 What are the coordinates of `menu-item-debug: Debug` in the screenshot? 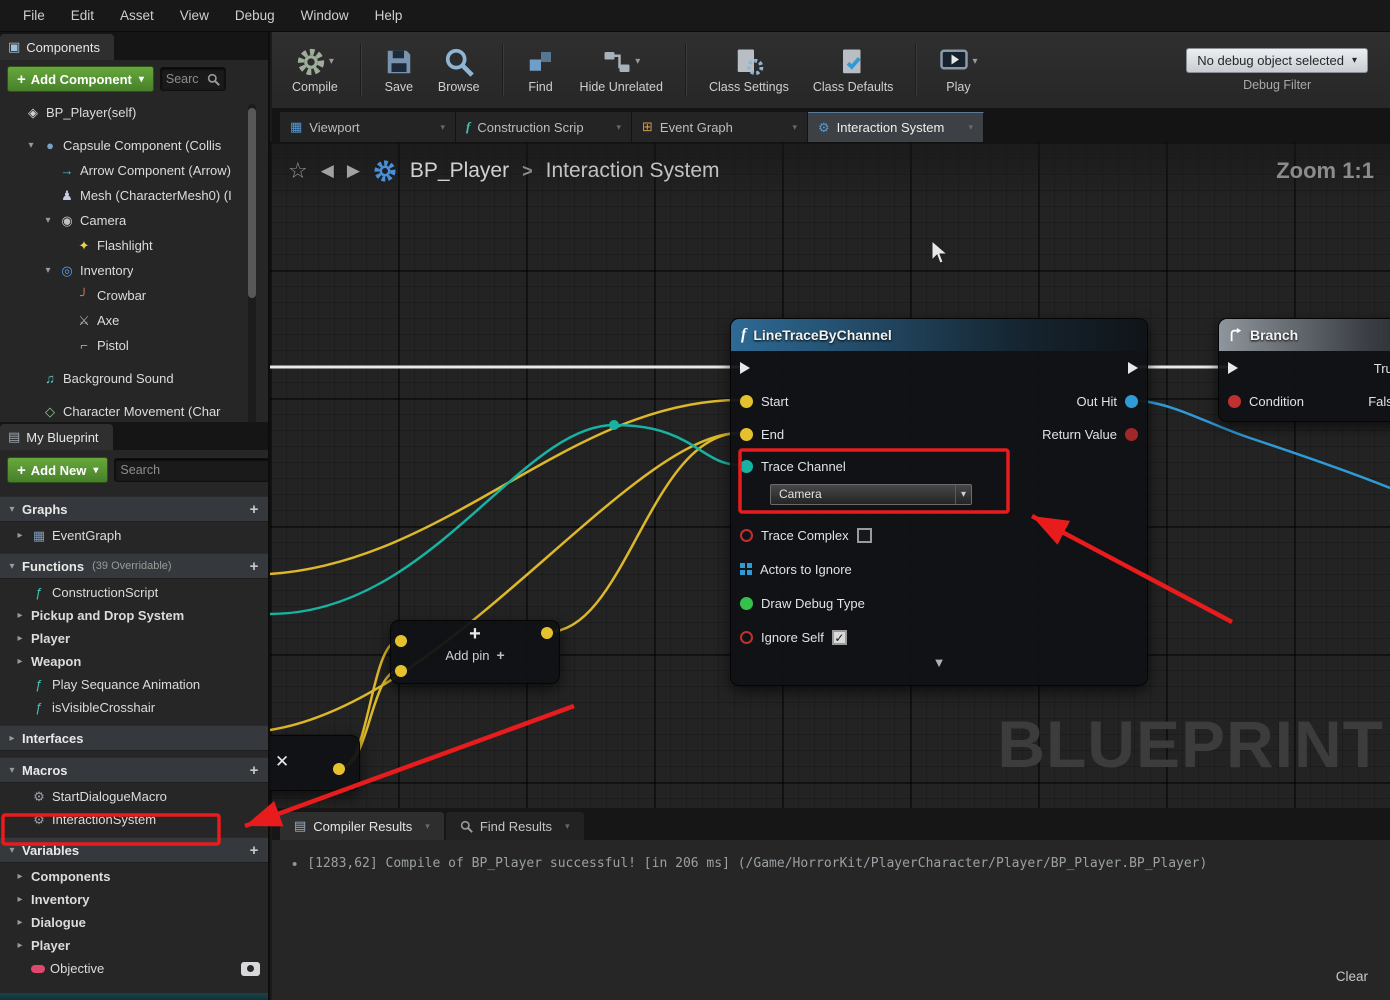 It's located at (255, 16).